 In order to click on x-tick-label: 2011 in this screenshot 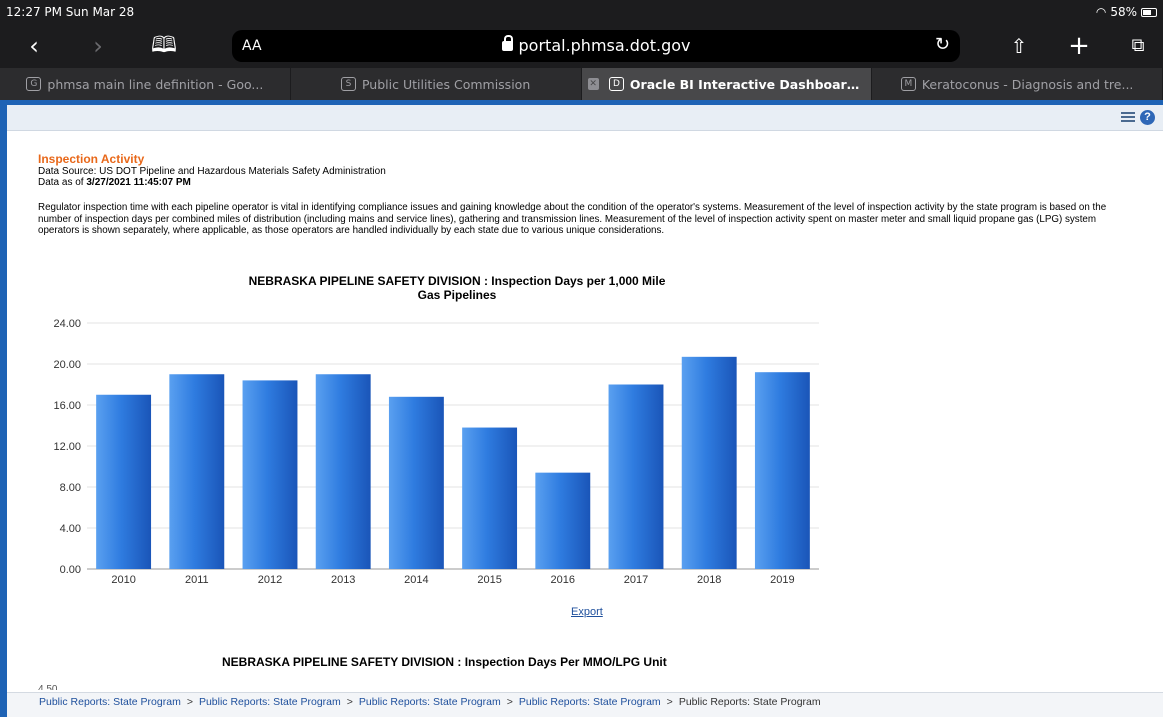, I will do `click(197, 580)`.